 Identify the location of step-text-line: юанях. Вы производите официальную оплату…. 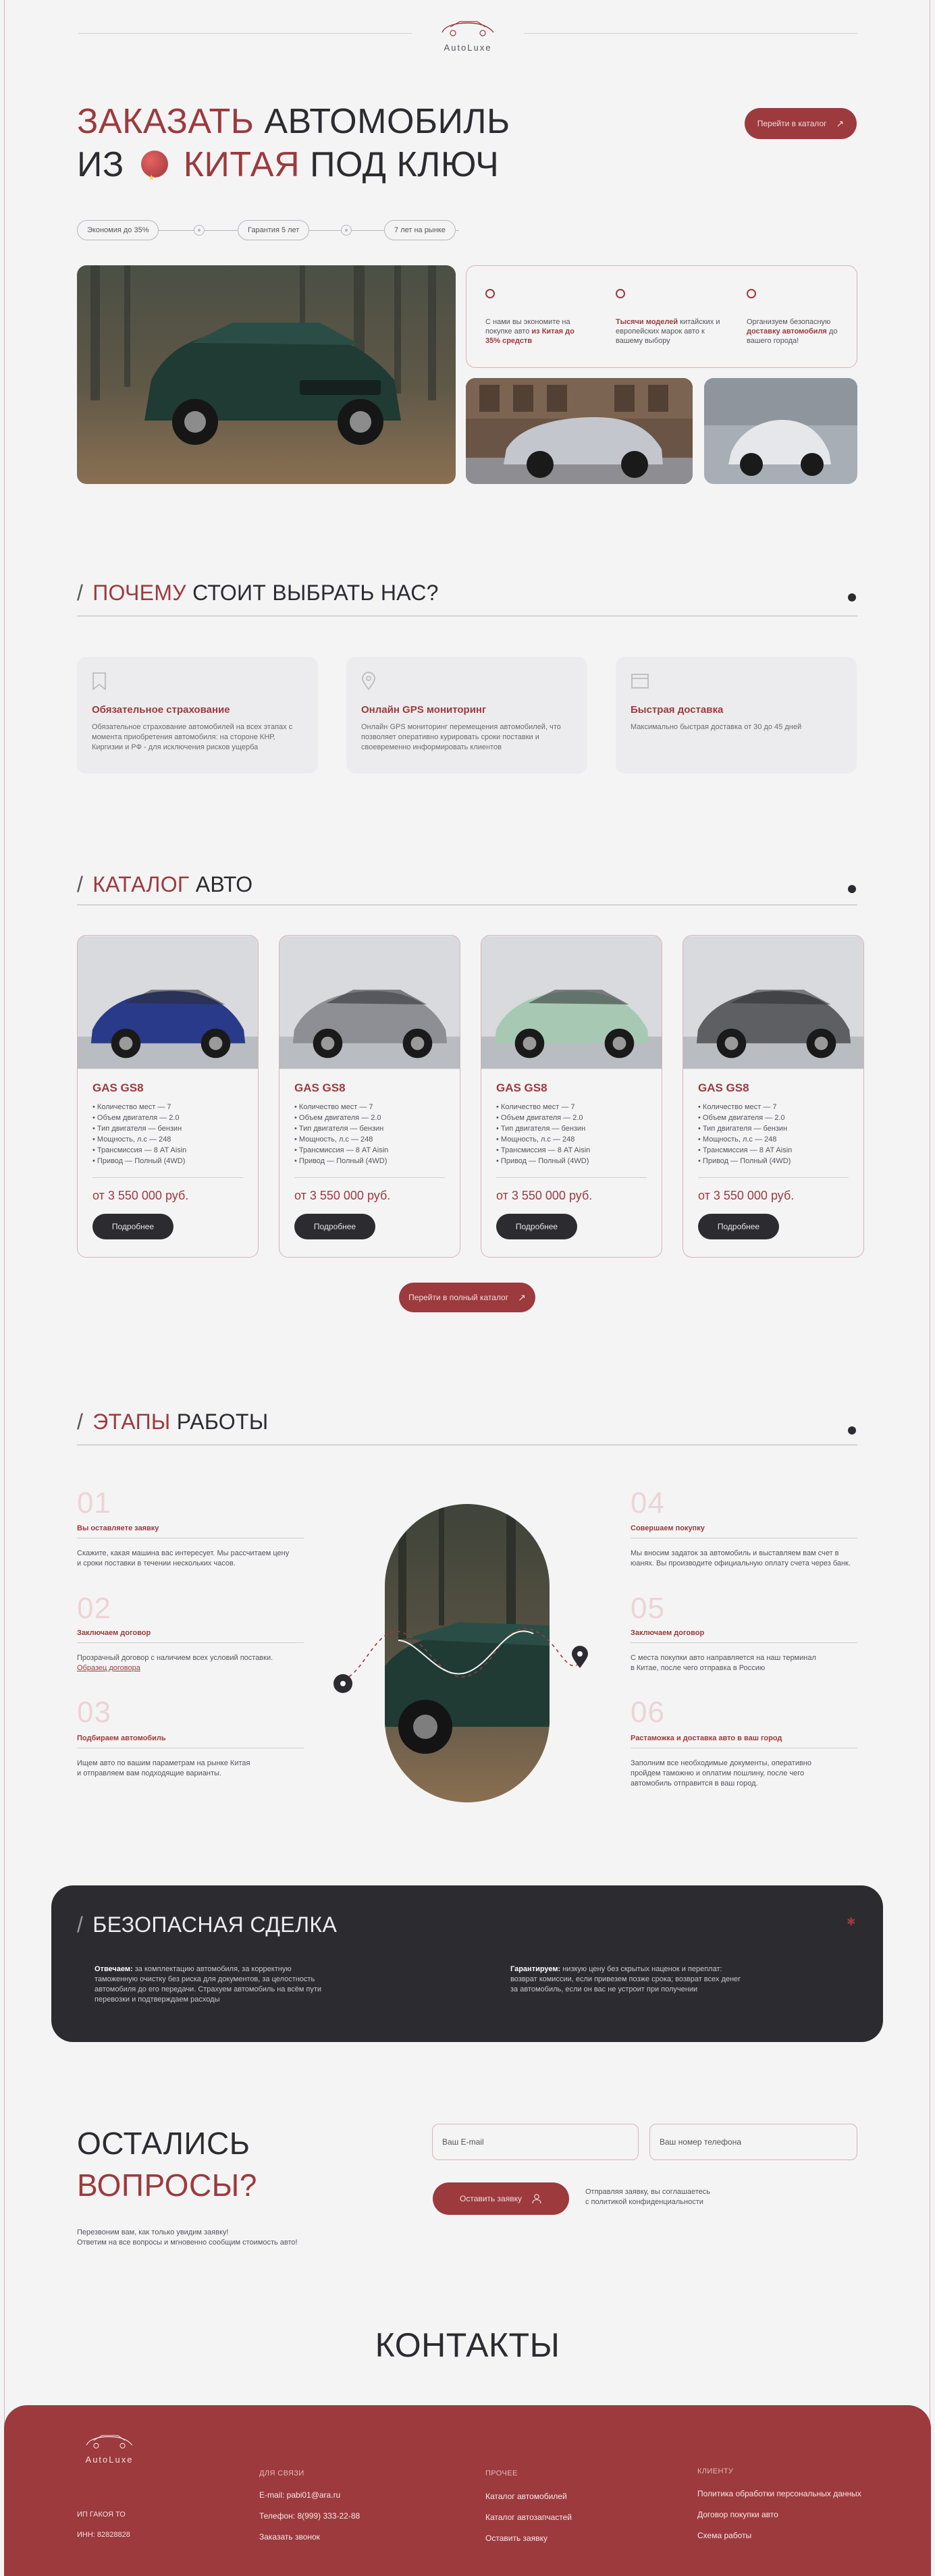
(741, 1563).